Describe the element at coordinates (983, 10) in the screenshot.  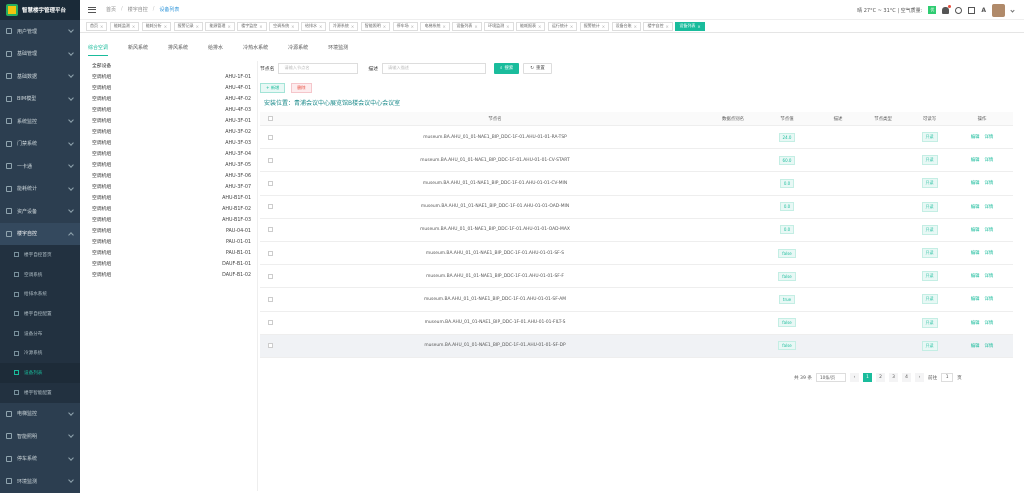
I see `font-size-icon: A` at that location.